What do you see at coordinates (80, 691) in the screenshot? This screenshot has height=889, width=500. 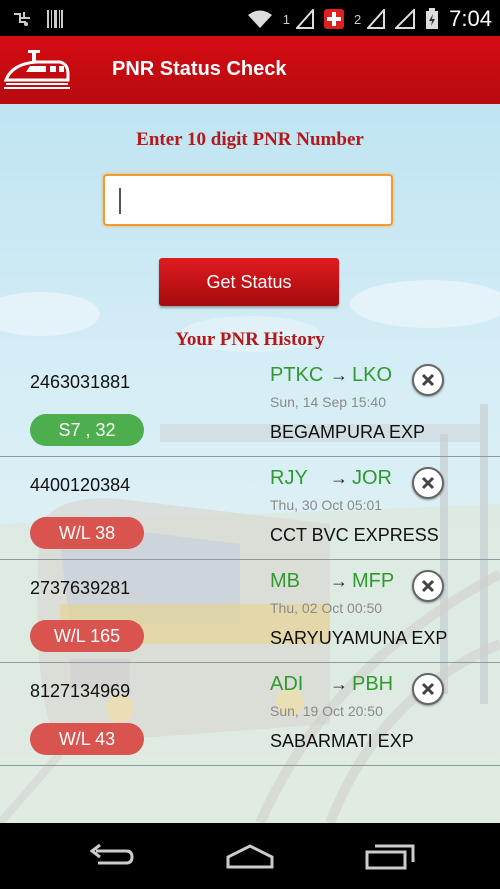 I see `pnr-number: 8127134969` at bounding box center [80, 691].